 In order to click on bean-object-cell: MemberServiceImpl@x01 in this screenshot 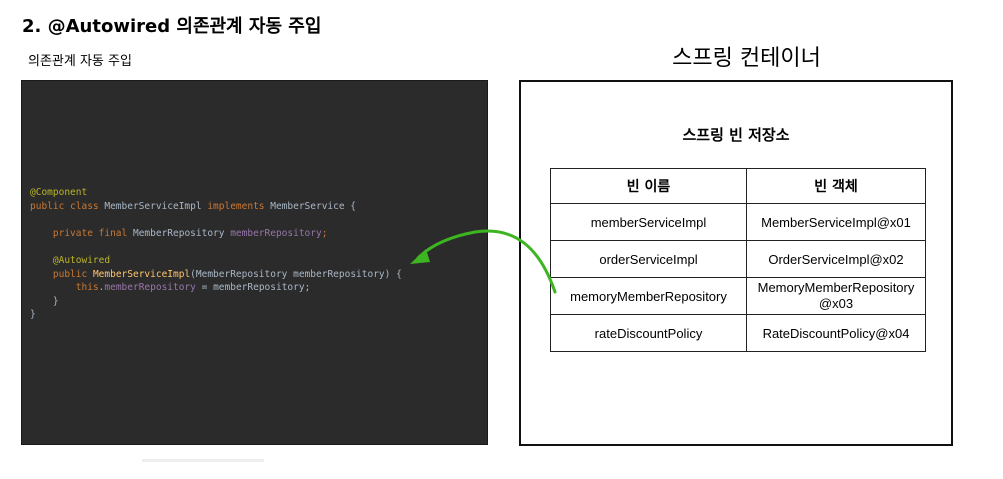, I will do `click(836, 222)`.